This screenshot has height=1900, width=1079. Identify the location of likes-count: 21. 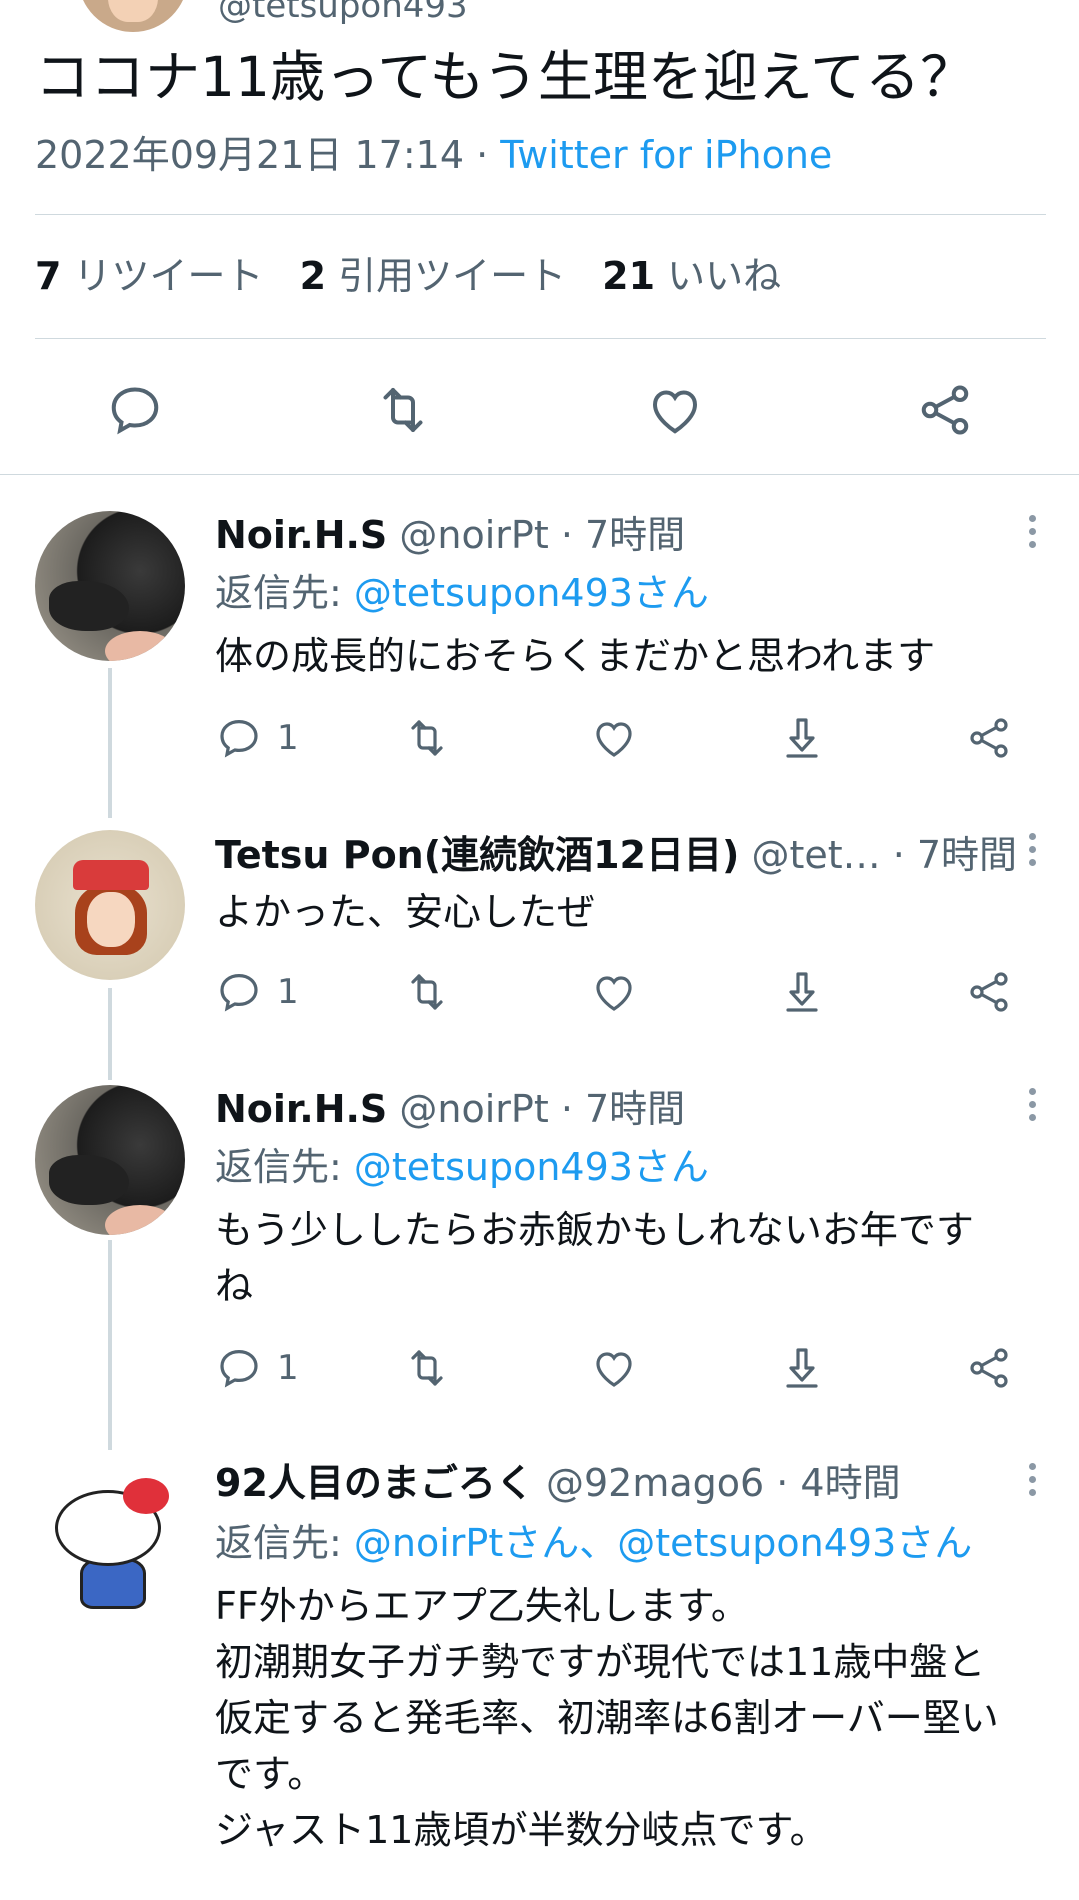
(629, 276).